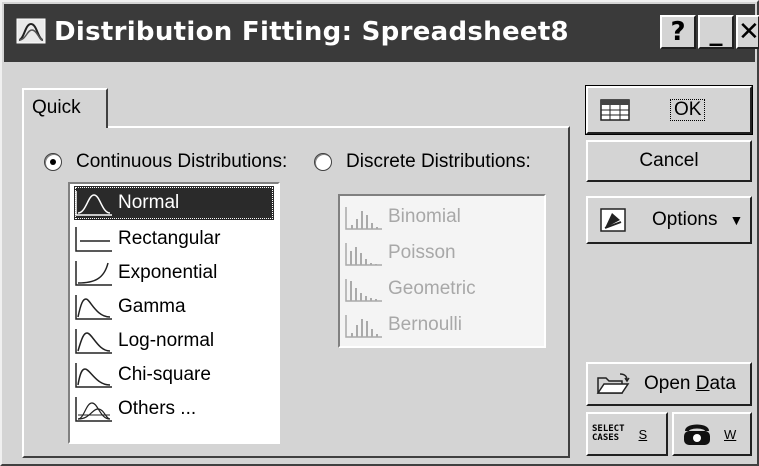  I want to click on options-button: Options ▼, so click(669, 220).